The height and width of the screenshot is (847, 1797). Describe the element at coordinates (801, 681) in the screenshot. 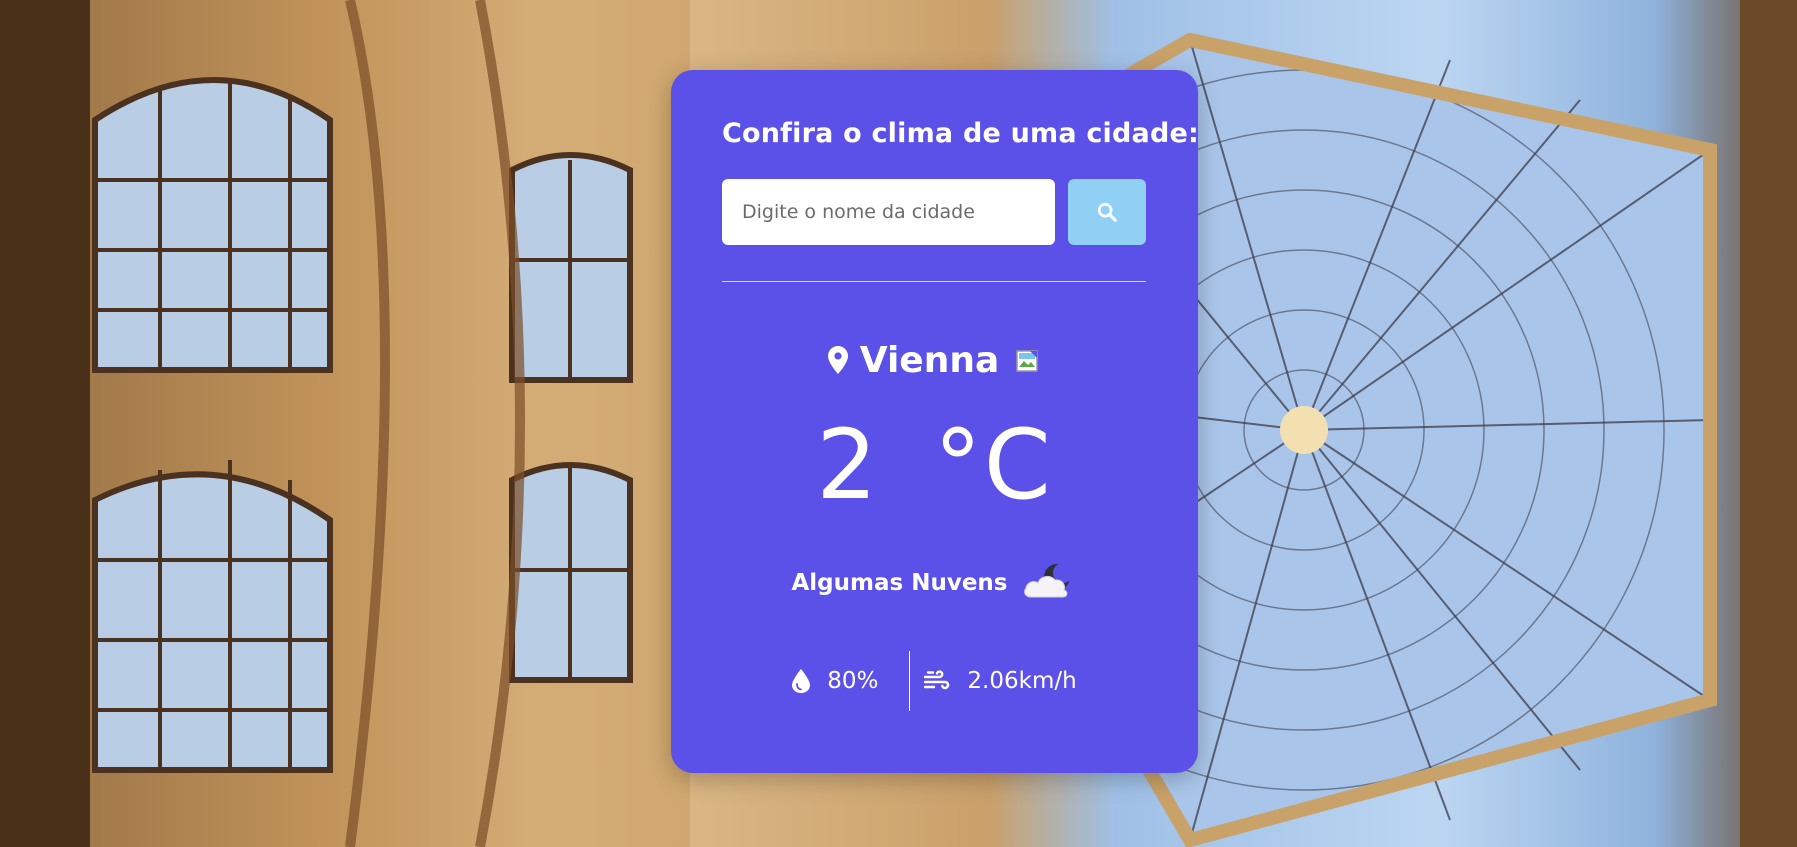

I see `droplet-icon` at that location.